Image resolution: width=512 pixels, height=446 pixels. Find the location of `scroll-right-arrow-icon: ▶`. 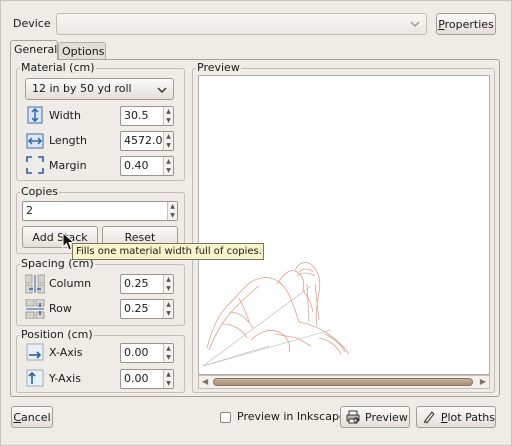

scroll-right-arrow-icon: ▶ is located at coordinates (483, 382).